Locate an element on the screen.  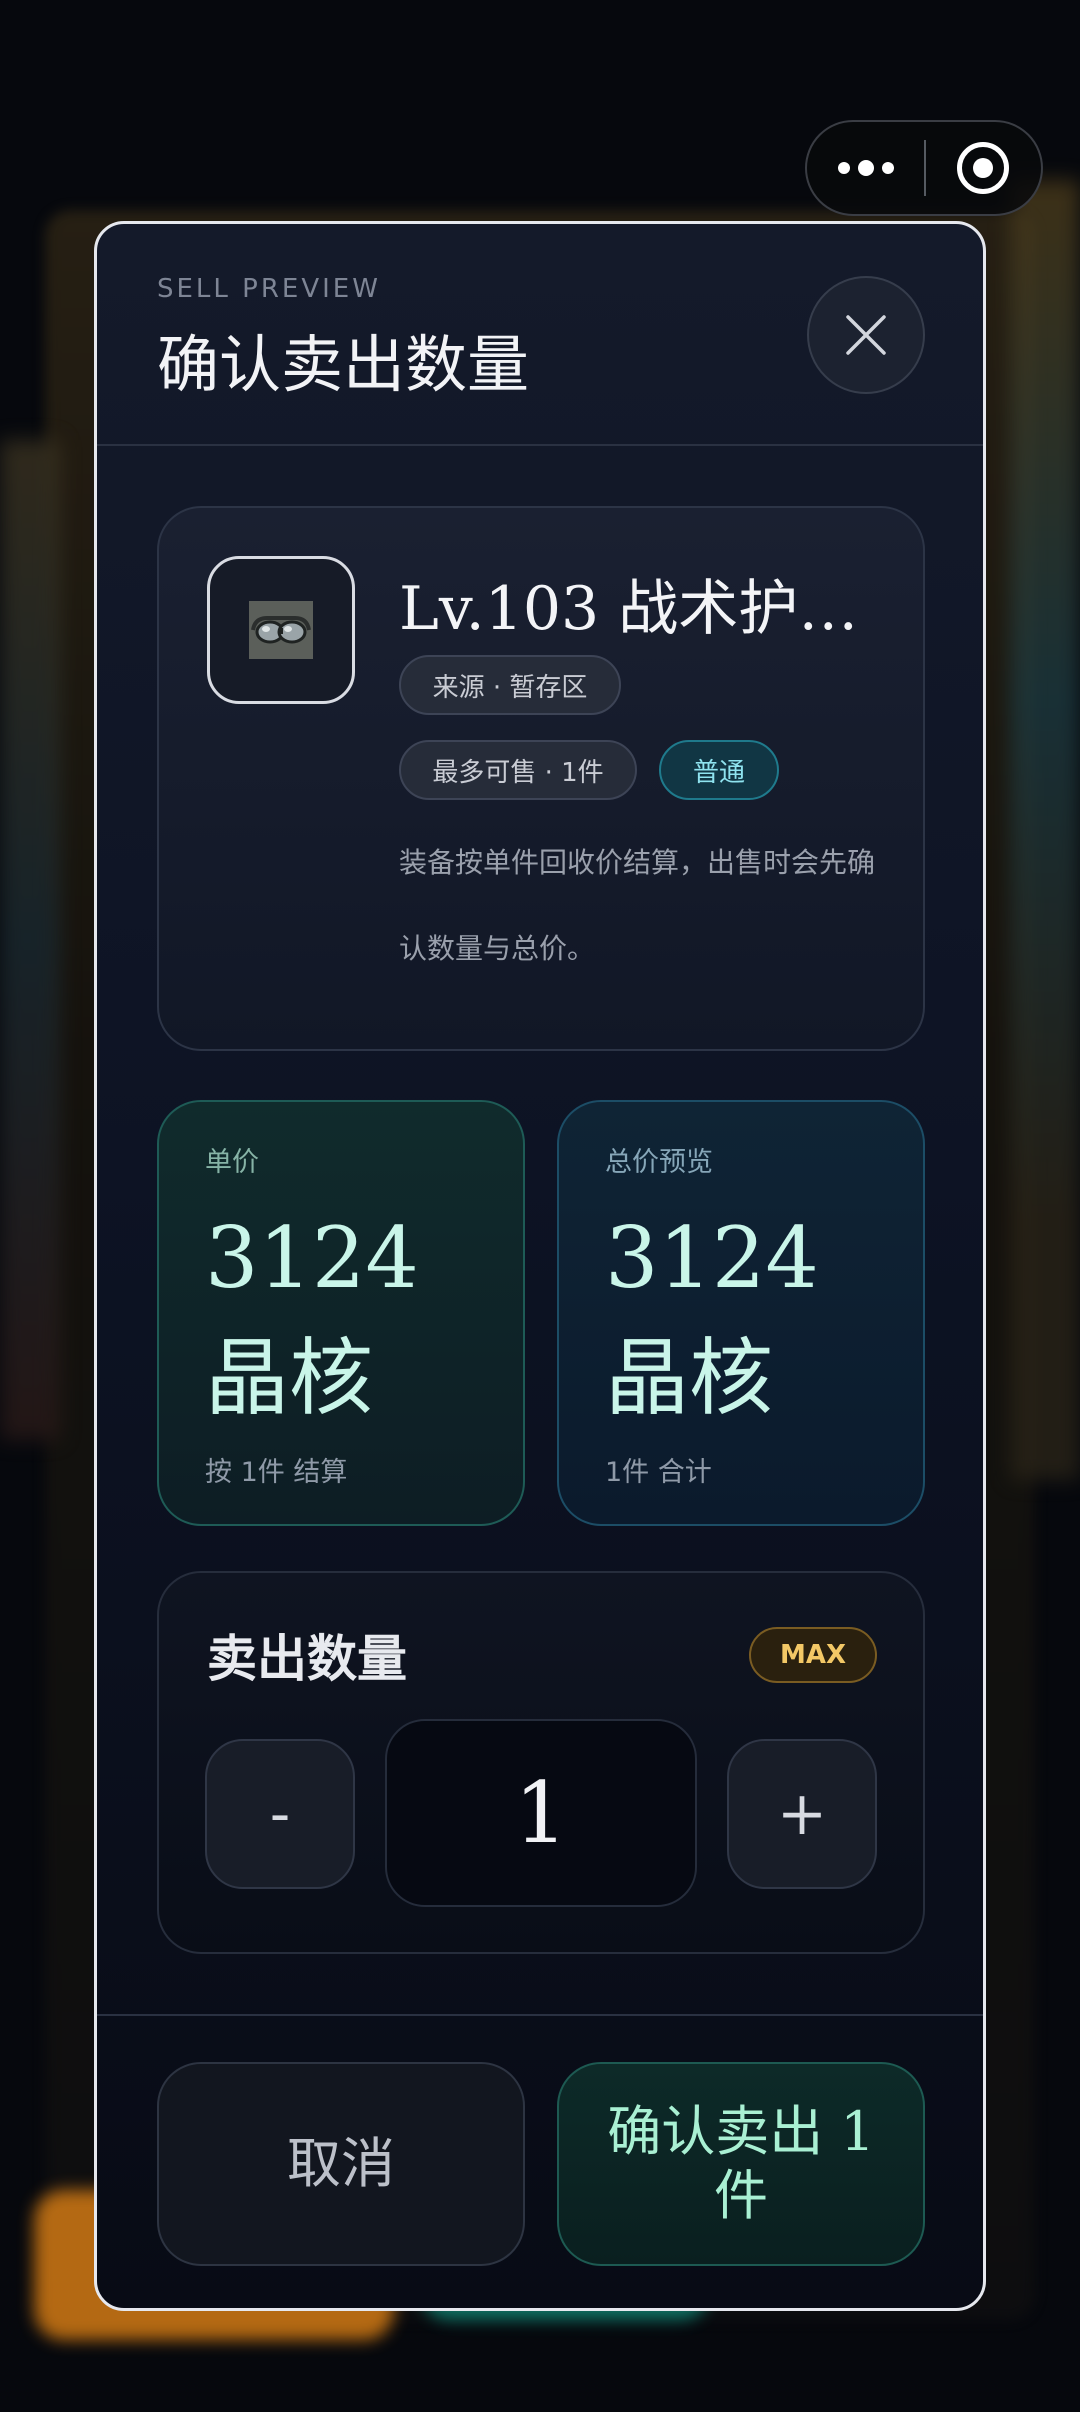
unit-price-card: 单价 3124 晶核 按 1件 结算 is located at coordinates (341, 1313).